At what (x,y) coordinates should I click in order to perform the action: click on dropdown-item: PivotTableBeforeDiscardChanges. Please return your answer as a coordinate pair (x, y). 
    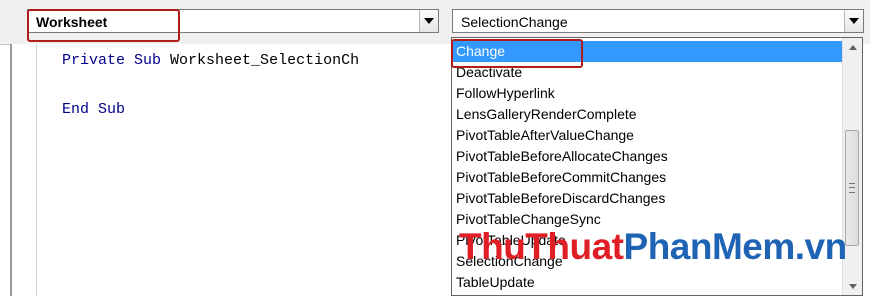
    Looking at the image, I should click on (648, 198).